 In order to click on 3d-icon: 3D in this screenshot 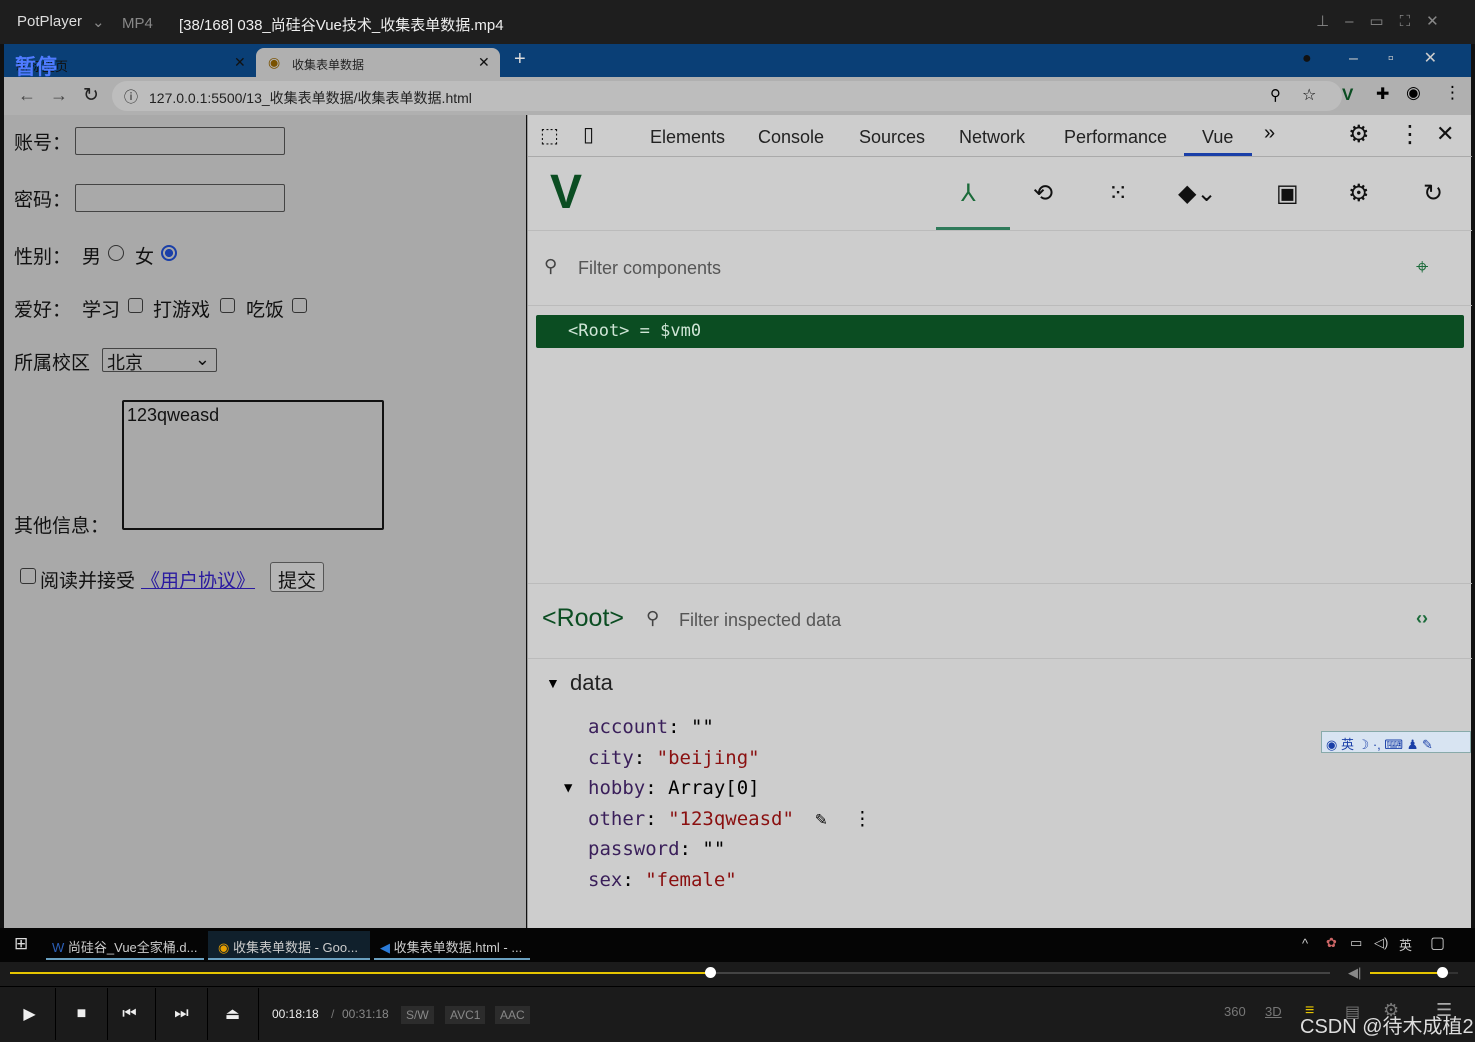, I will do `click(1273, 1011)`.